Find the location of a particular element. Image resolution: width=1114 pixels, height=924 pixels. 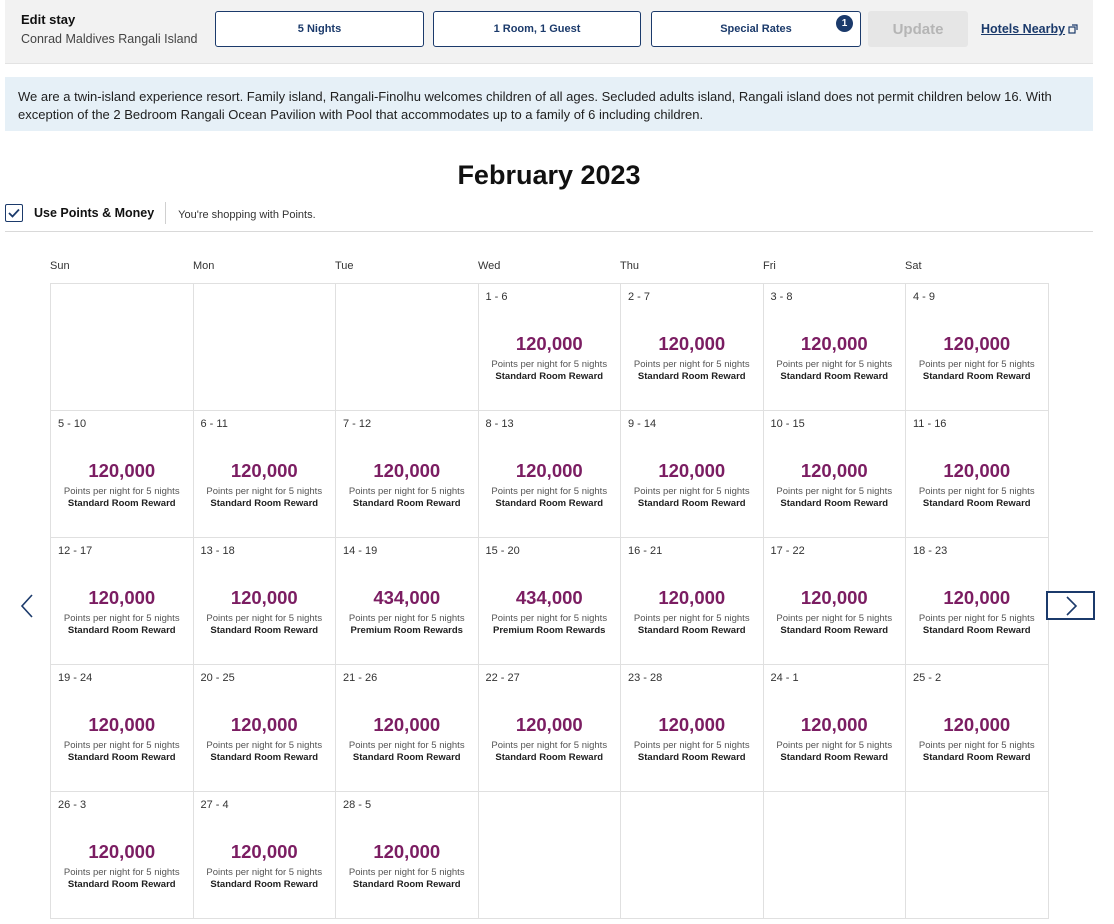

update-button-label: Update is located at coordinates (918, 29).